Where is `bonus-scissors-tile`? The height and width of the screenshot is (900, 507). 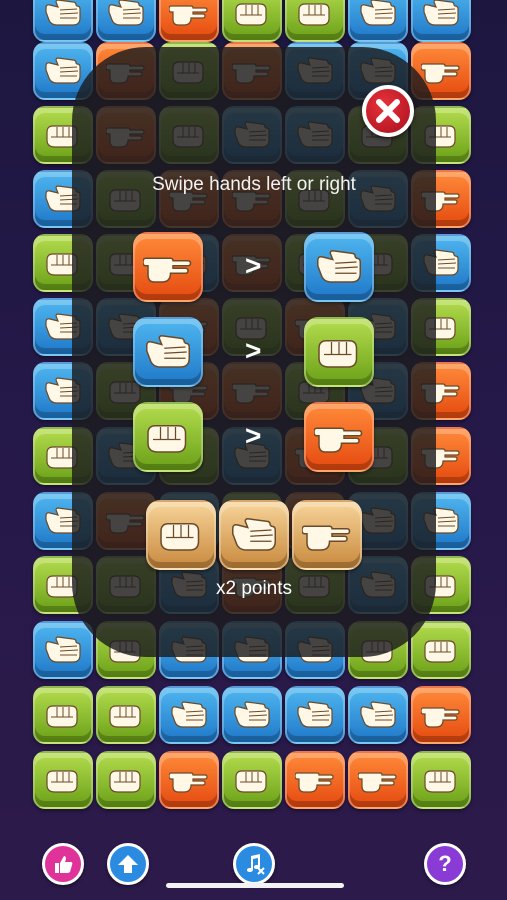 bonus-scissors-tile is located at coordinates (327, 535).